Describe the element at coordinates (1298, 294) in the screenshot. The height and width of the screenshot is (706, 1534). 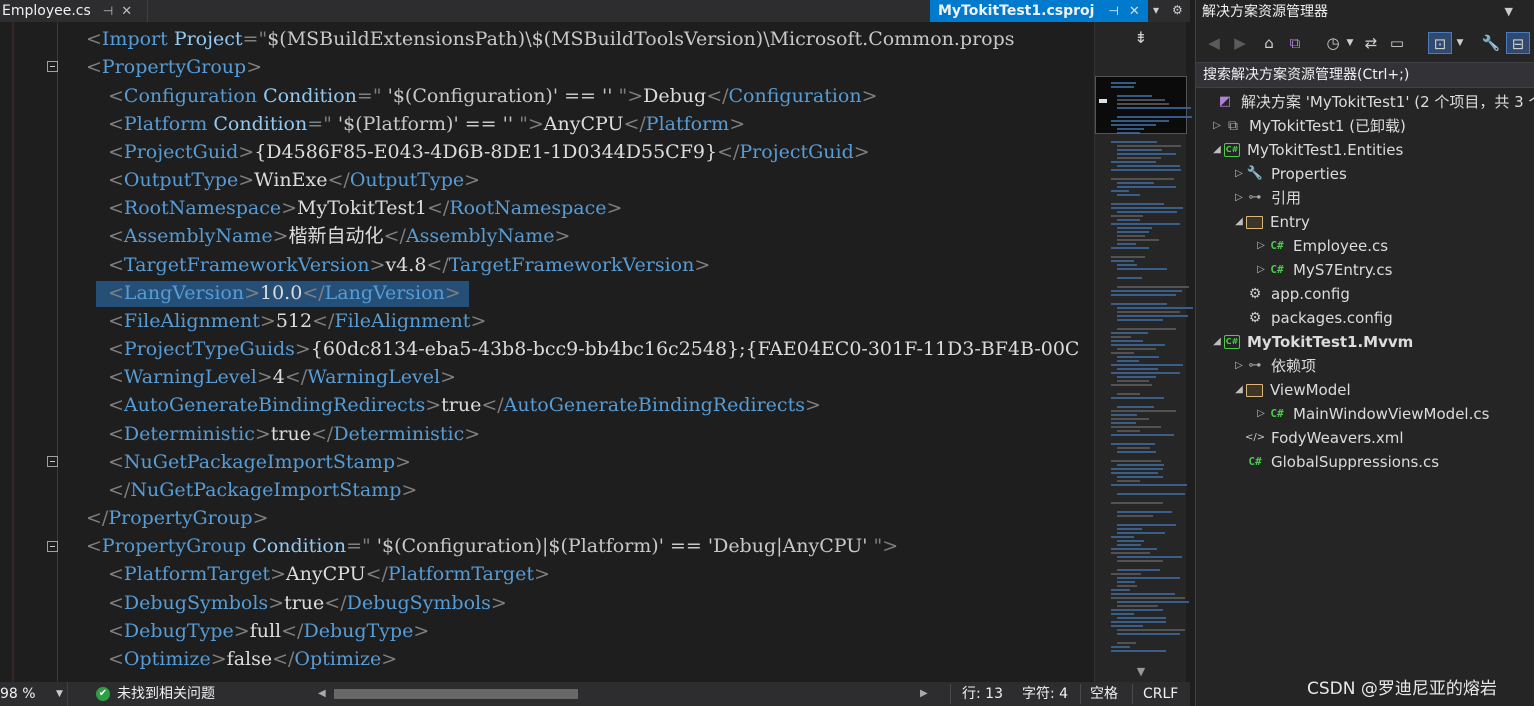
I see `tree-item-file: ⚙ app.config` at that location.